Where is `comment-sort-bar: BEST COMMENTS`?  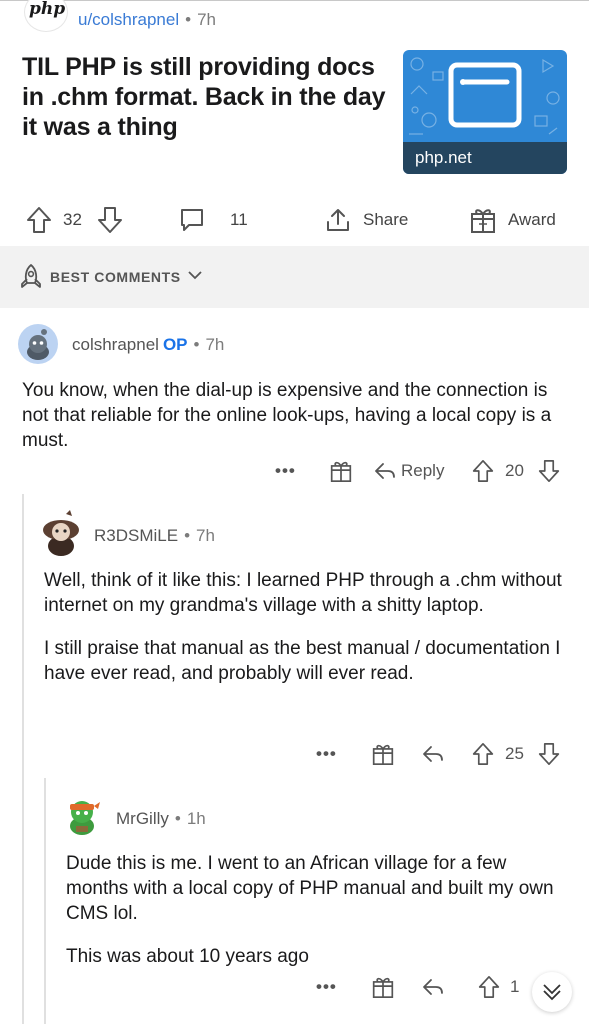
comment-sort-bar: BEST COMMENTS is located at coordinates (294, 277).